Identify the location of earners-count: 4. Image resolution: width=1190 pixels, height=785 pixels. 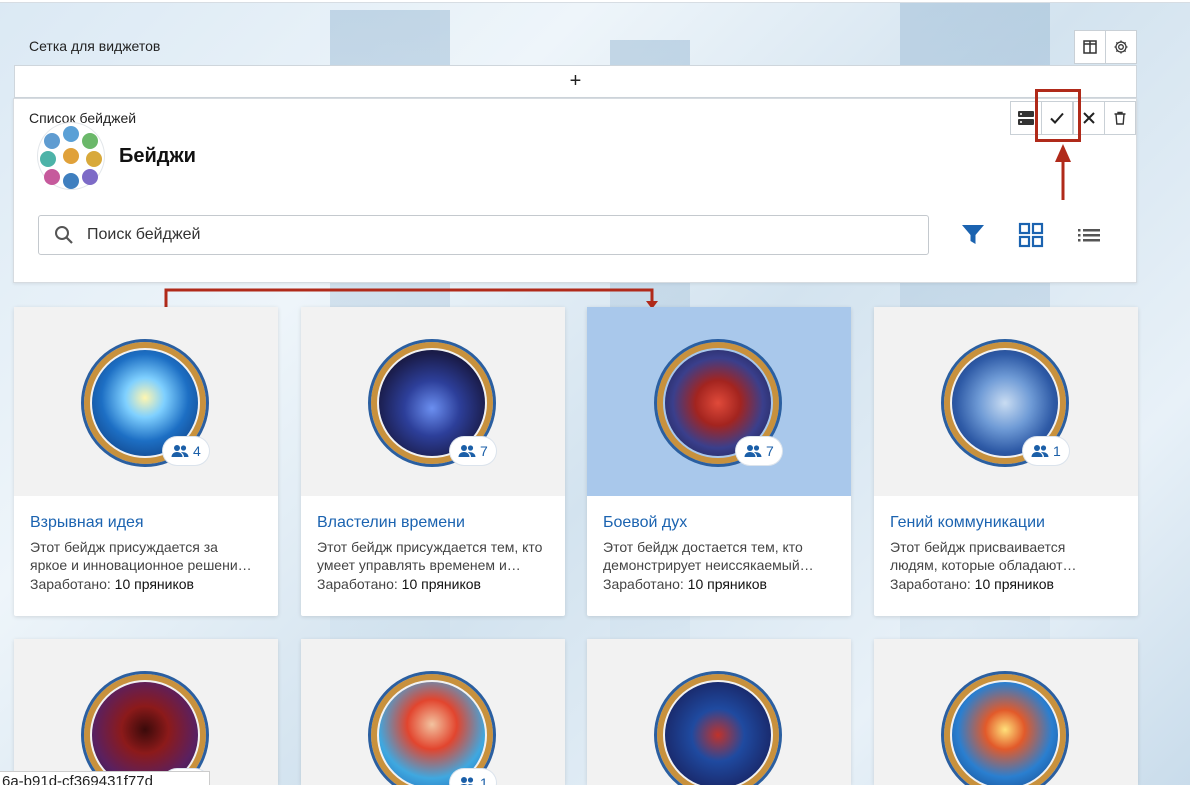
(197, 451).